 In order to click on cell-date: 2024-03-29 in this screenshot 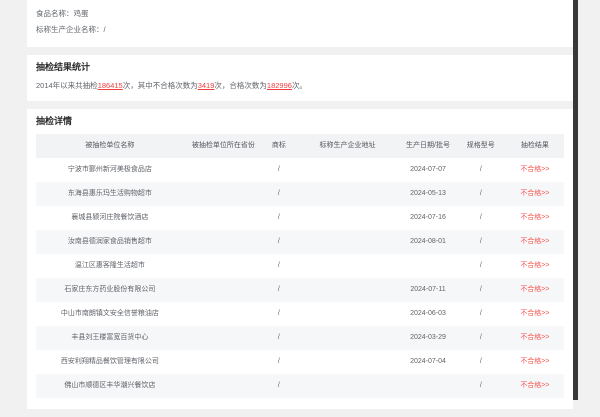, I will do `click(428, 337)`.